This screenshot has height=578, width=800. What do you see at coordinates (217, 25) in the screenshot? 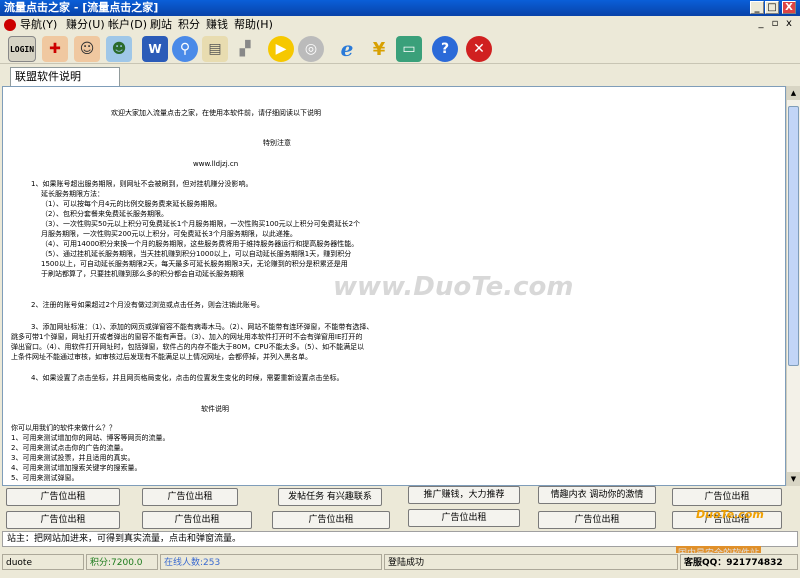
I see `menu-make-money: 赚钱` at bounding box center [217, 25].